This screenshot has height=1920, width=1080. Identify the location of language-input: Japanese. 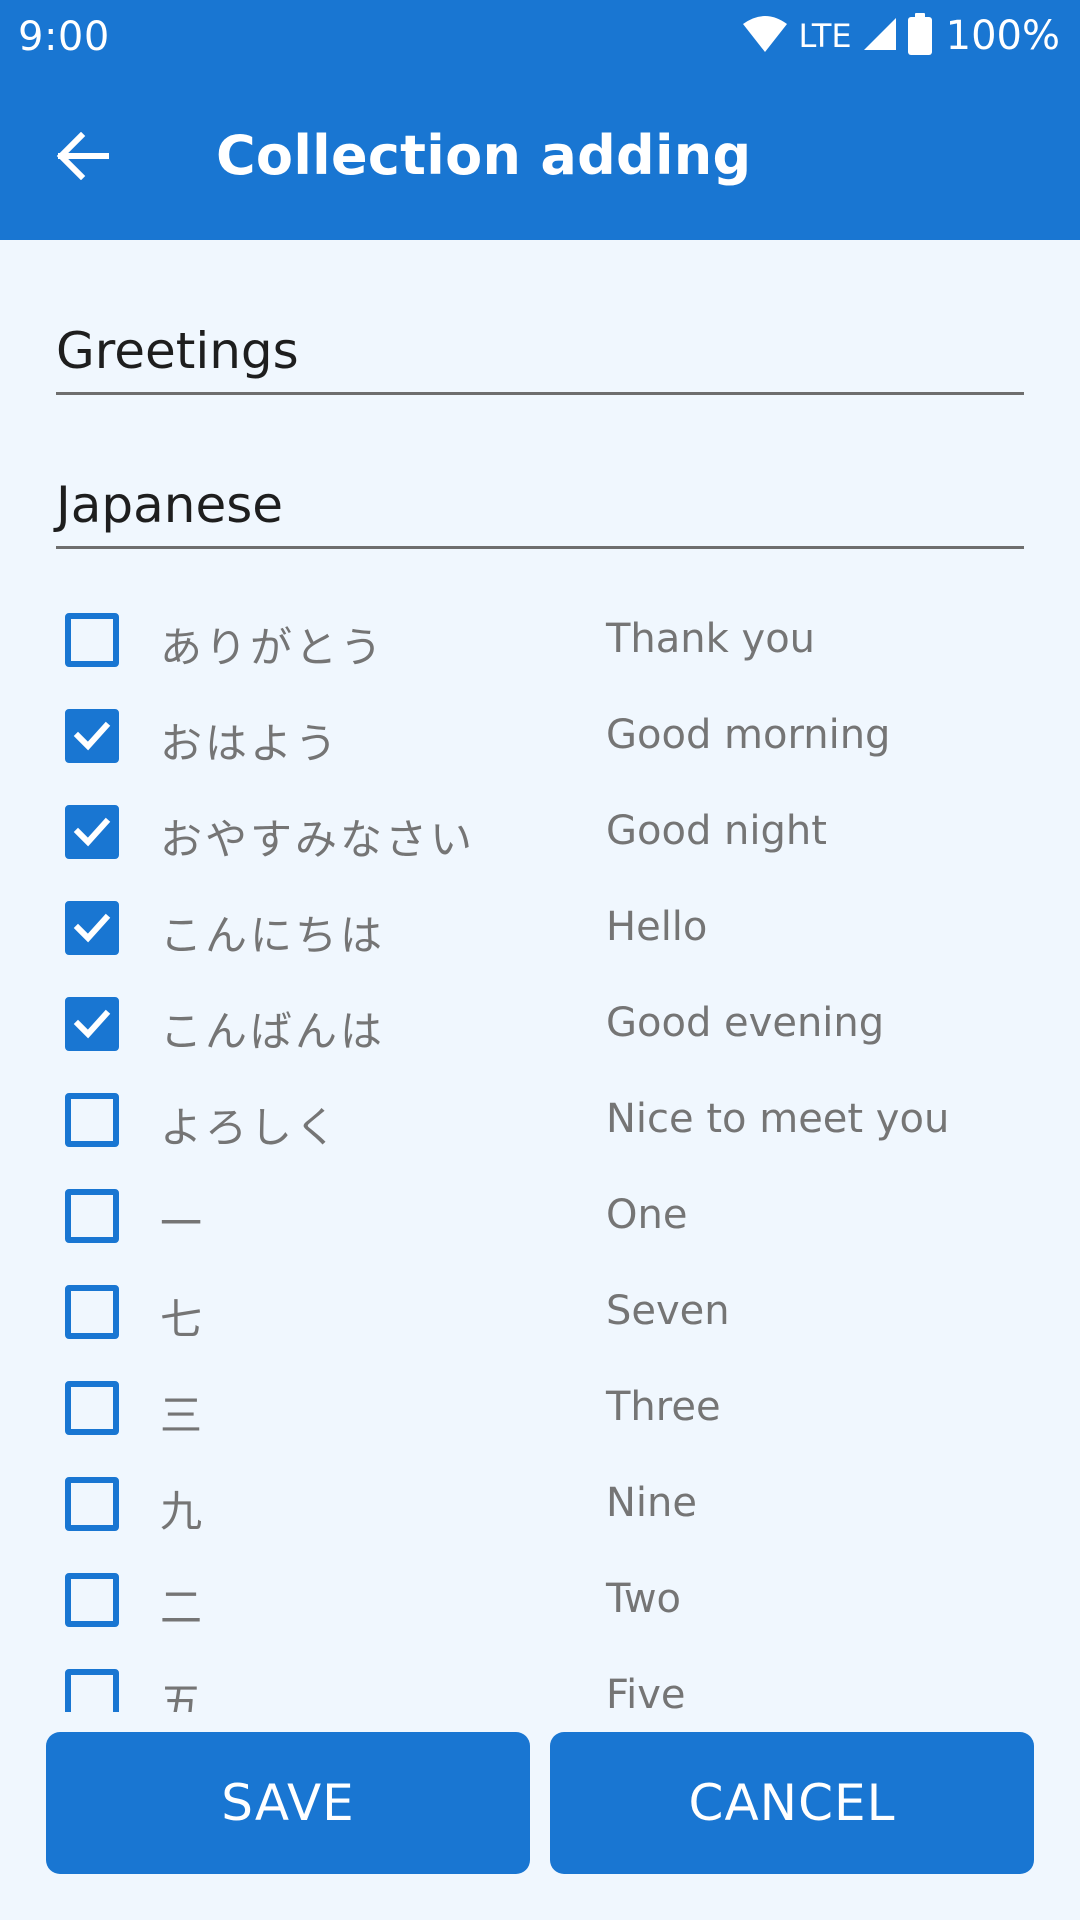
(540, 512).